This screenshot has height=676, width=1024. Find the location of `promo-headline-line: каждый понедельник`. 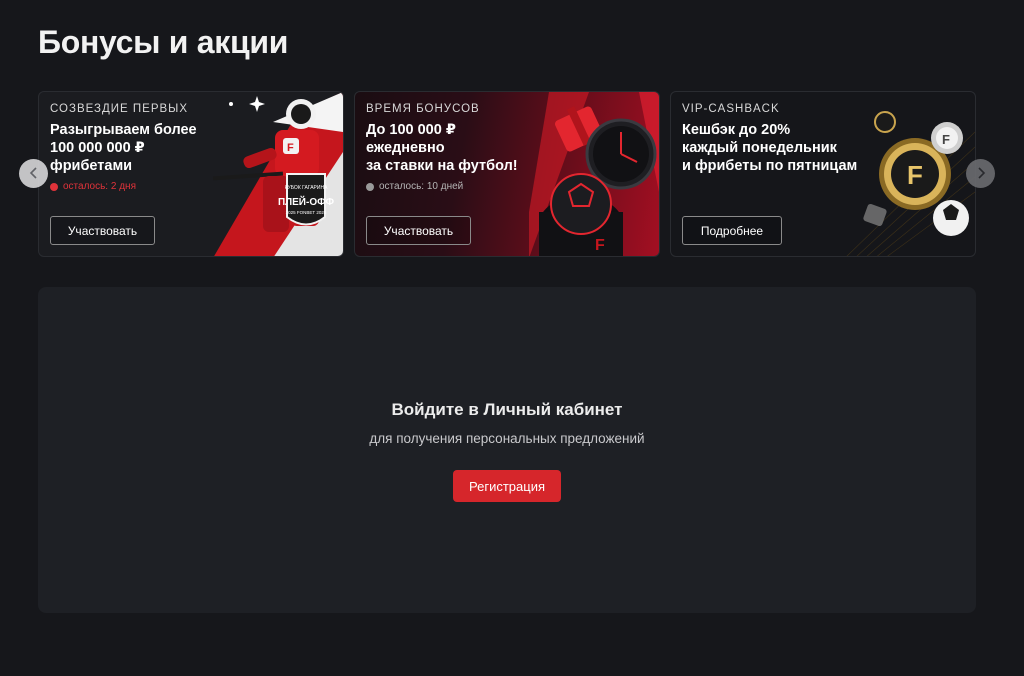

promo-headline-line: каждый понедельник is located at coordinates (759, 148).